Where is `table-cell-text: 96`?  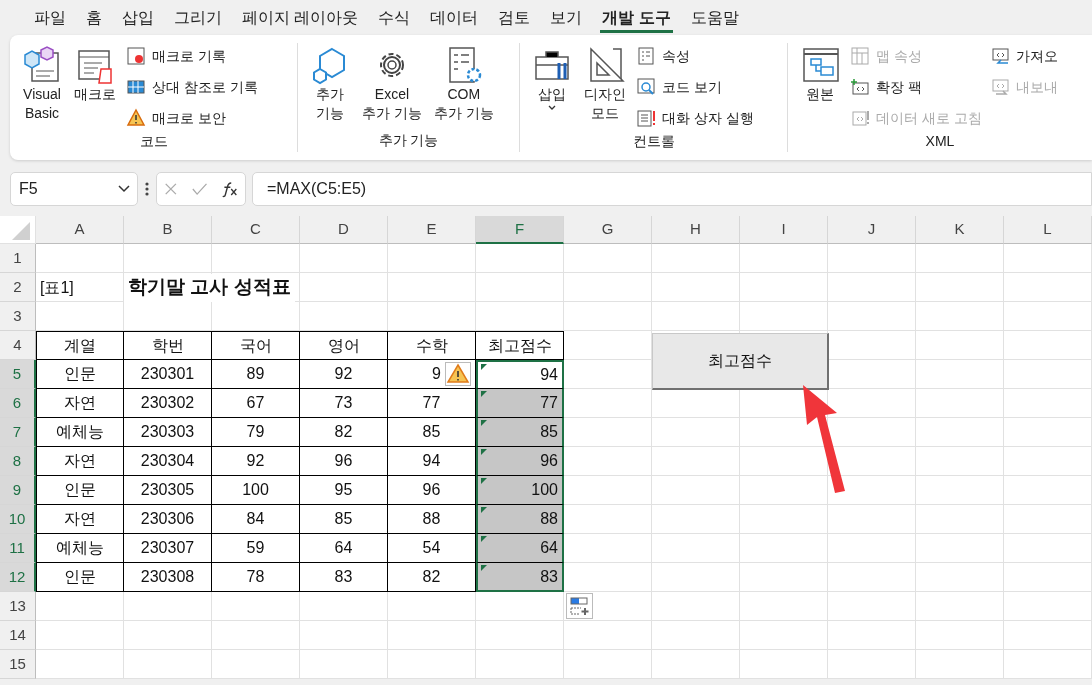 table-cell-text: 96 is located at coordinates (343, 461).